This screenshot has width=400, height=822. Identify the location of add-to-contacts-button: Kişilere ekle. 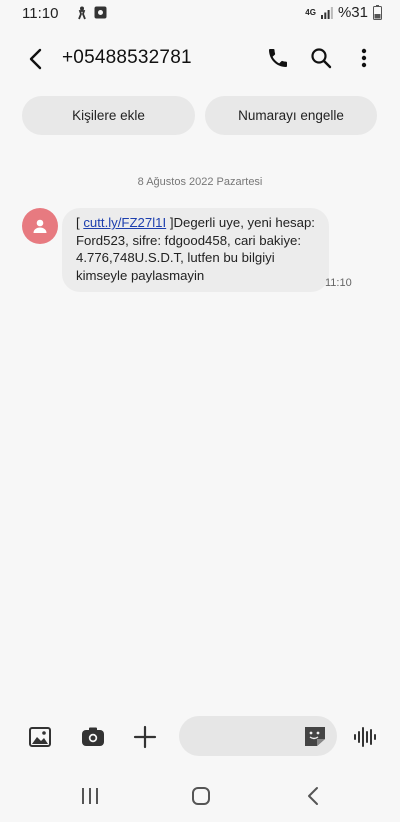
(108, 115).